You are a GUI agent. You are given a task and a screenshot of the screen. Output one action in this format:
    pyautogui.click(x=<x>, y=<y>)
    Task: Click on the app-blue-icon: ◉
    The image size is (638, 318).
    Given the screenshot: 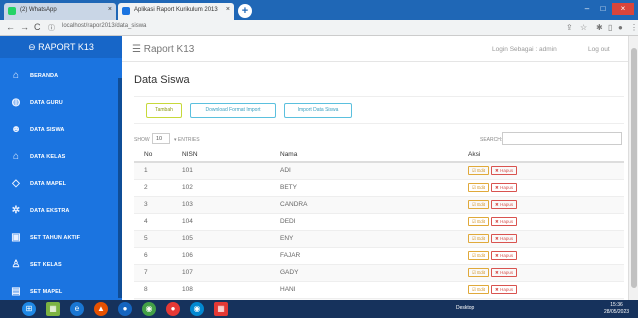 What is the action you would take?
    pyautogui.click(x=197, y=309)
    